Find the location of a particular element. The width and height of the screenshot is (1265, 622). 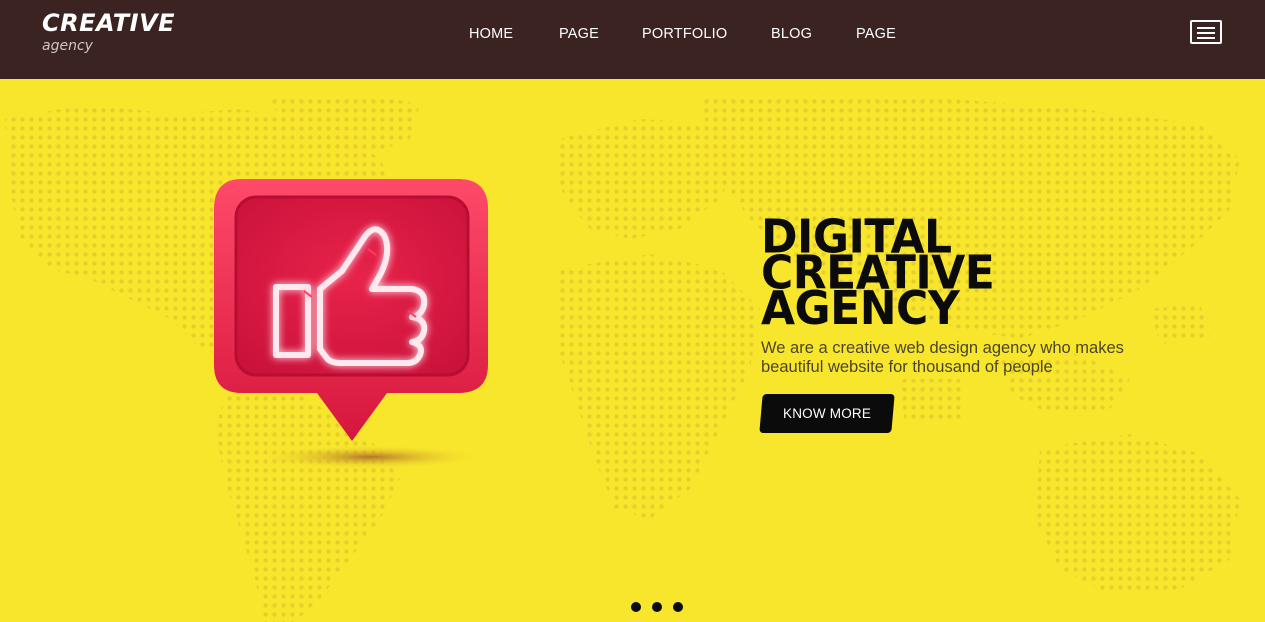

know-more-button: KNOW MORE is located at coordinates (827, 413).